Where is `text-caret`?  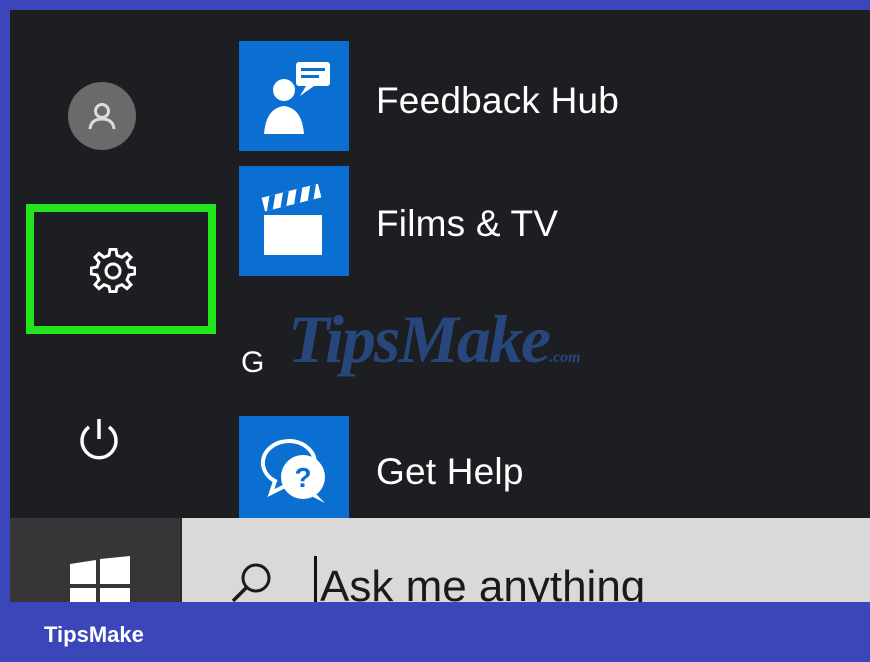 text-caret is located at coordinates (315, 579).